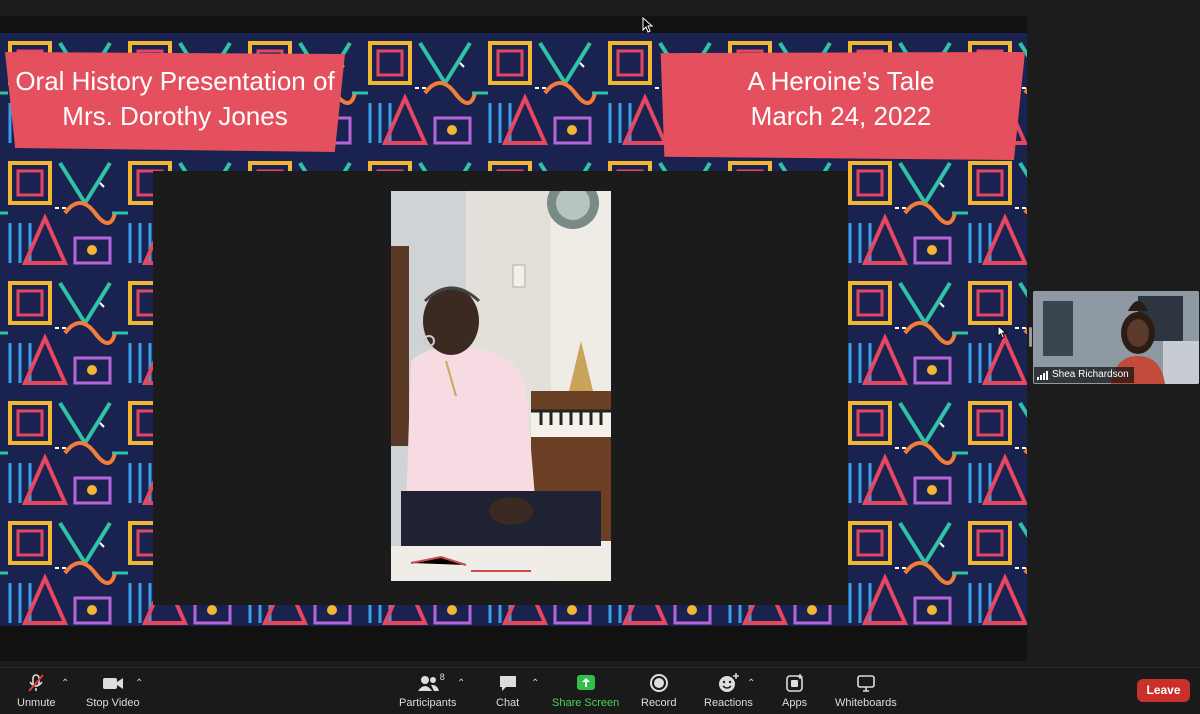 The width and height of the screenshot is (1200, 714). I want to click on slide-subtitle-banner: A Heroine’s Tale March 24, 2022, so click(842, 106).